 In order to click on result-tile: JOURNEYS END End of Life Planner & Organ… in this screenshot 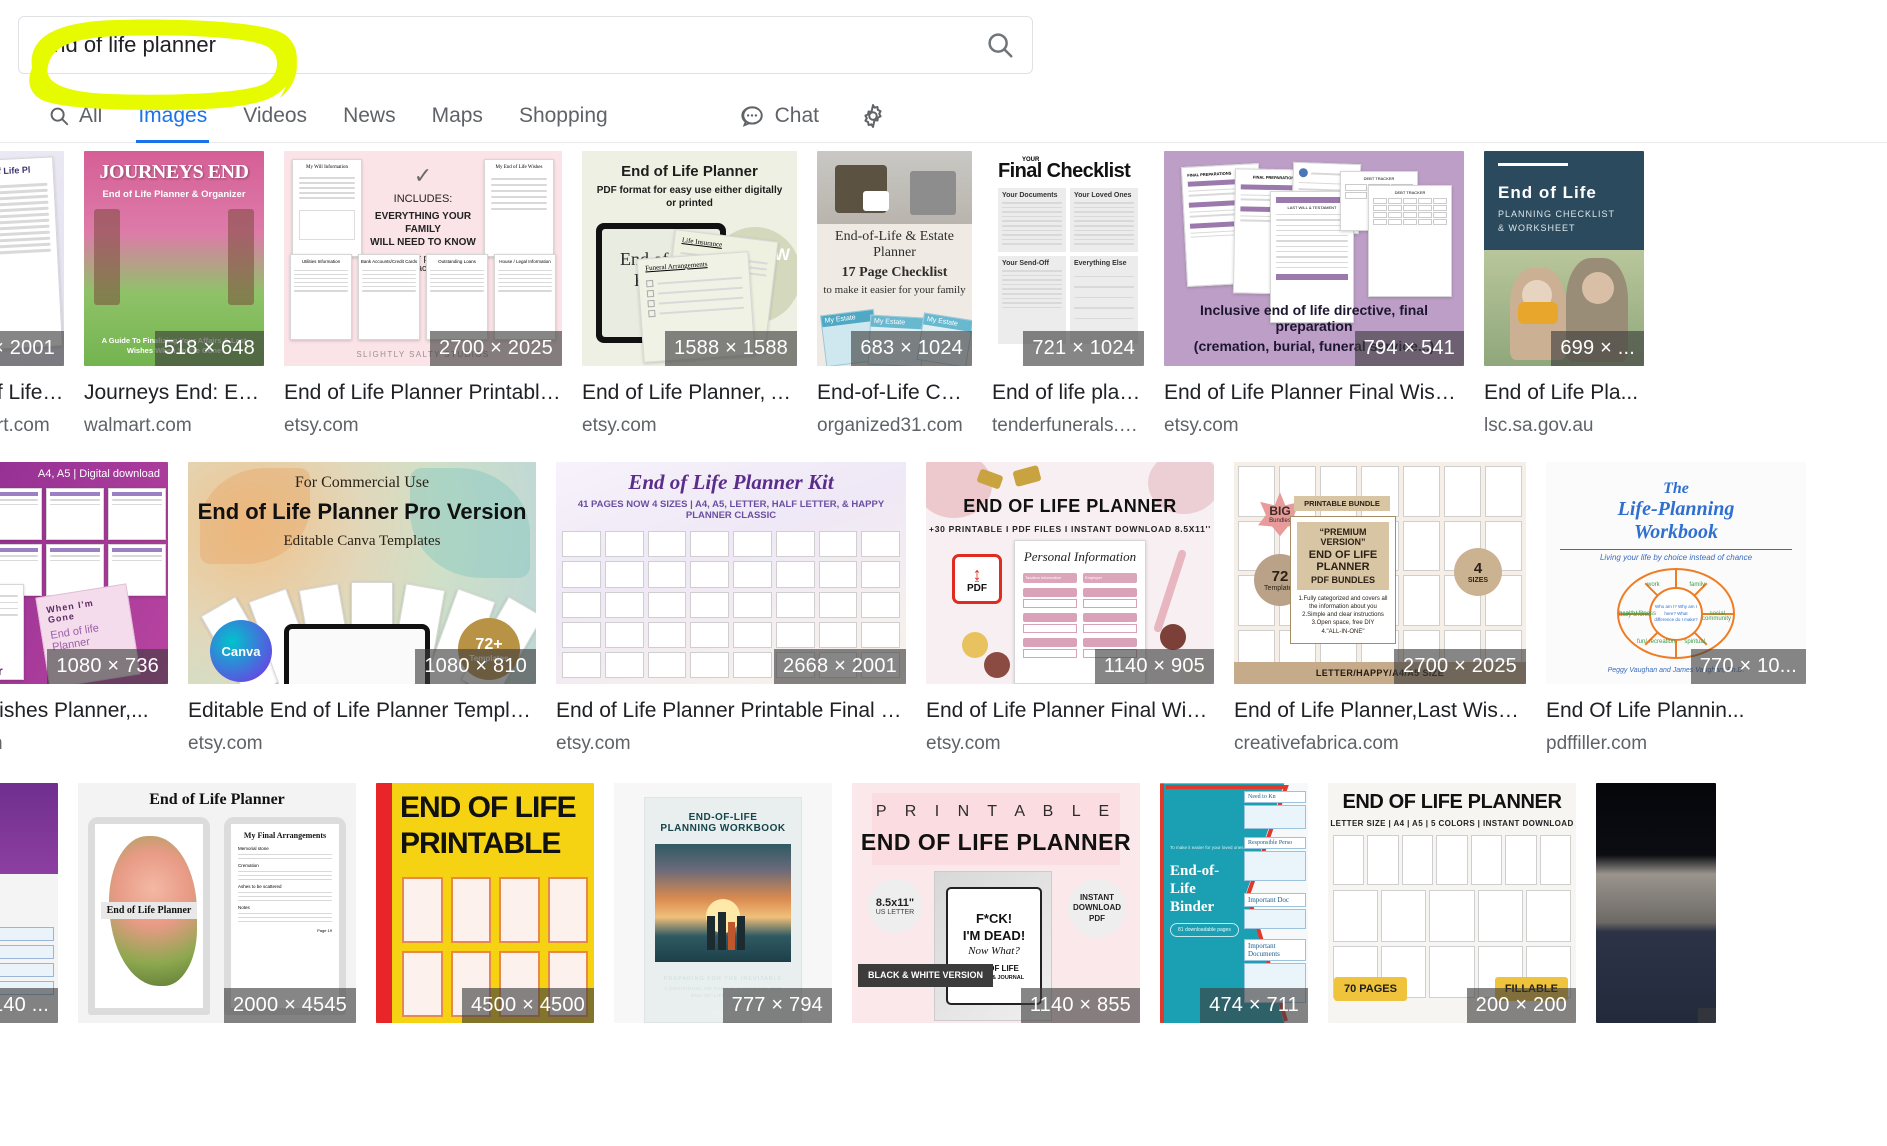, I will do `click(174, 294)`.